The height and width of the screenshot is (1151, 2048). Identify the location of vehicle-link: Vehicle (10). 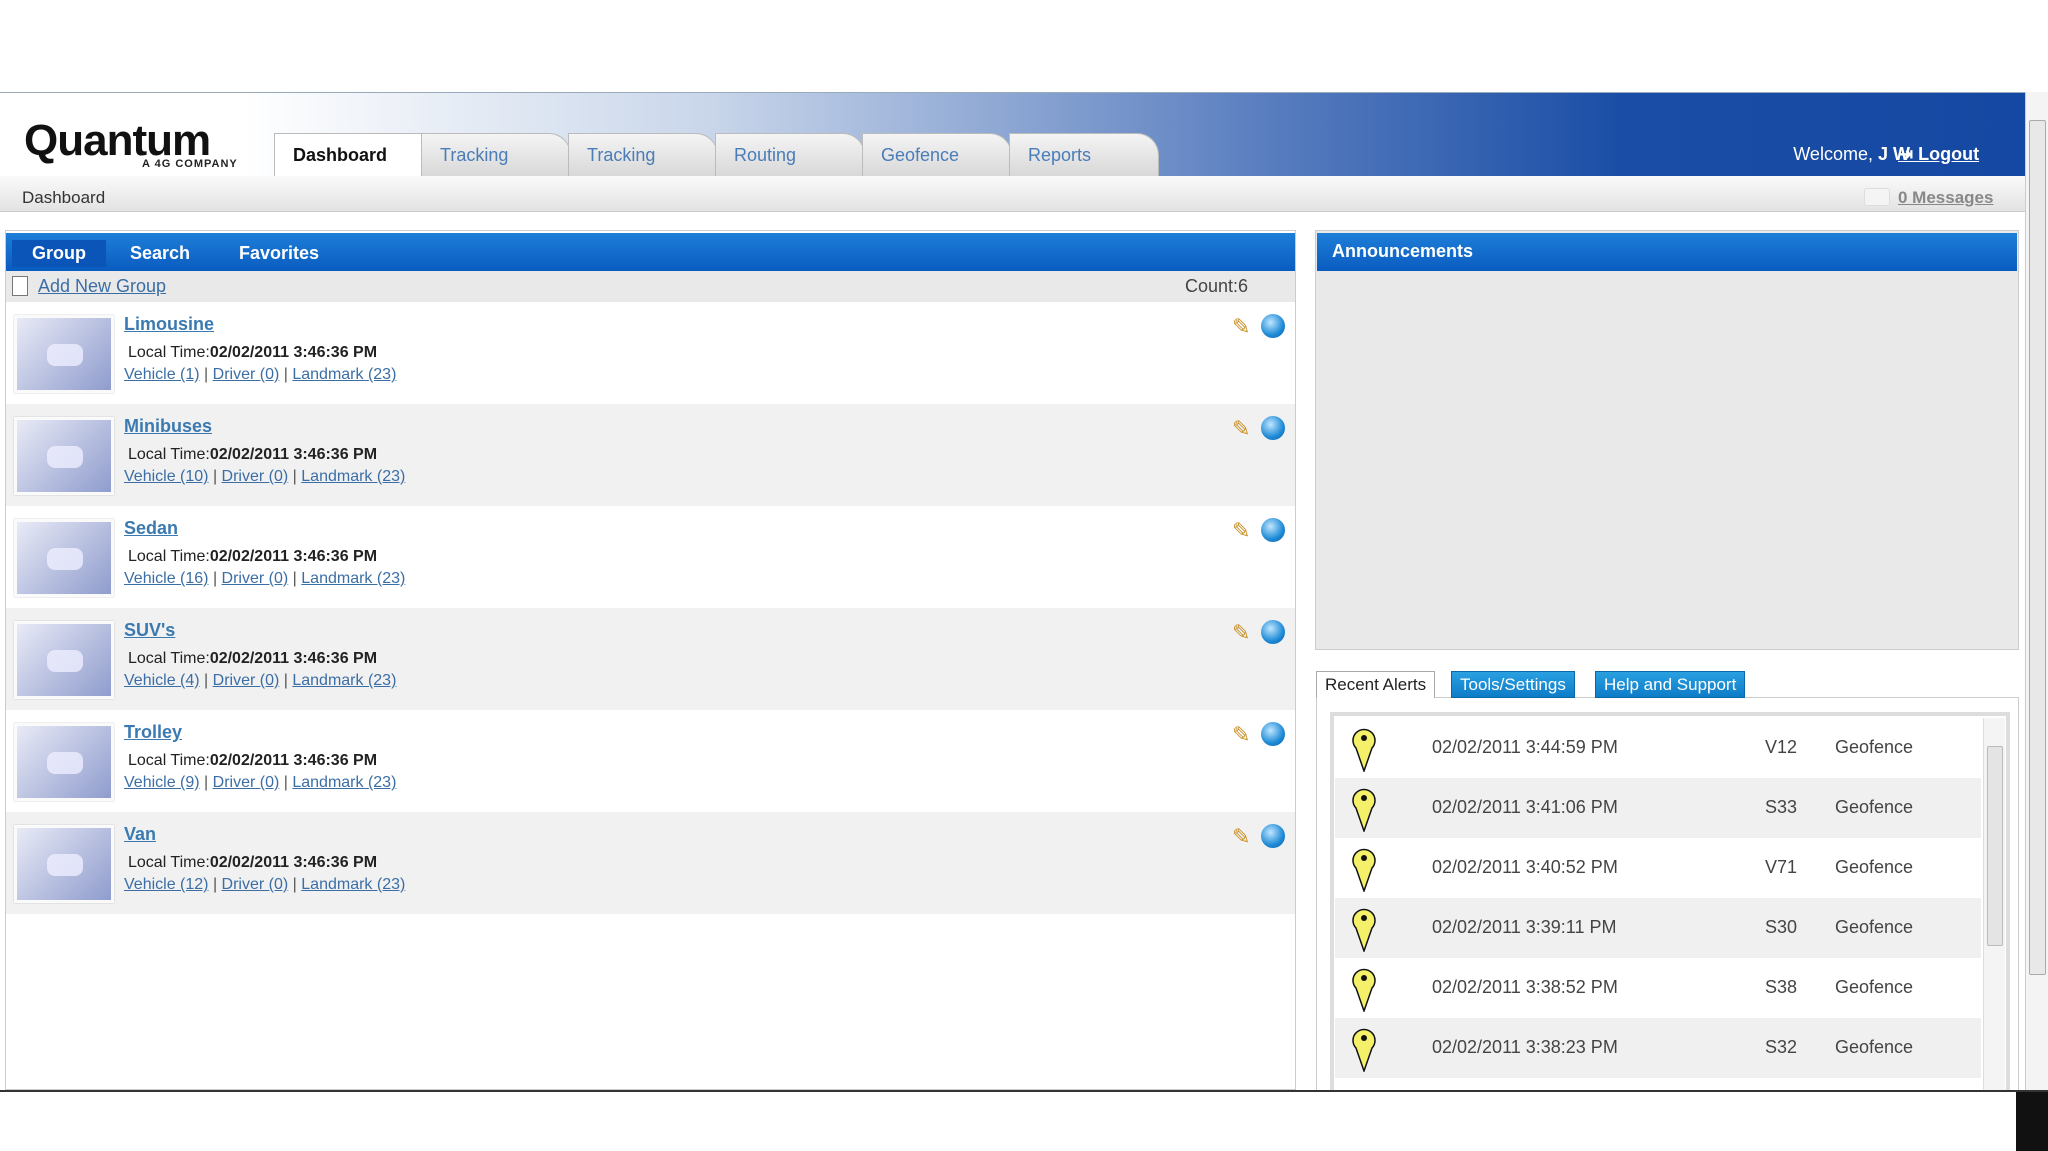
(166, 476).